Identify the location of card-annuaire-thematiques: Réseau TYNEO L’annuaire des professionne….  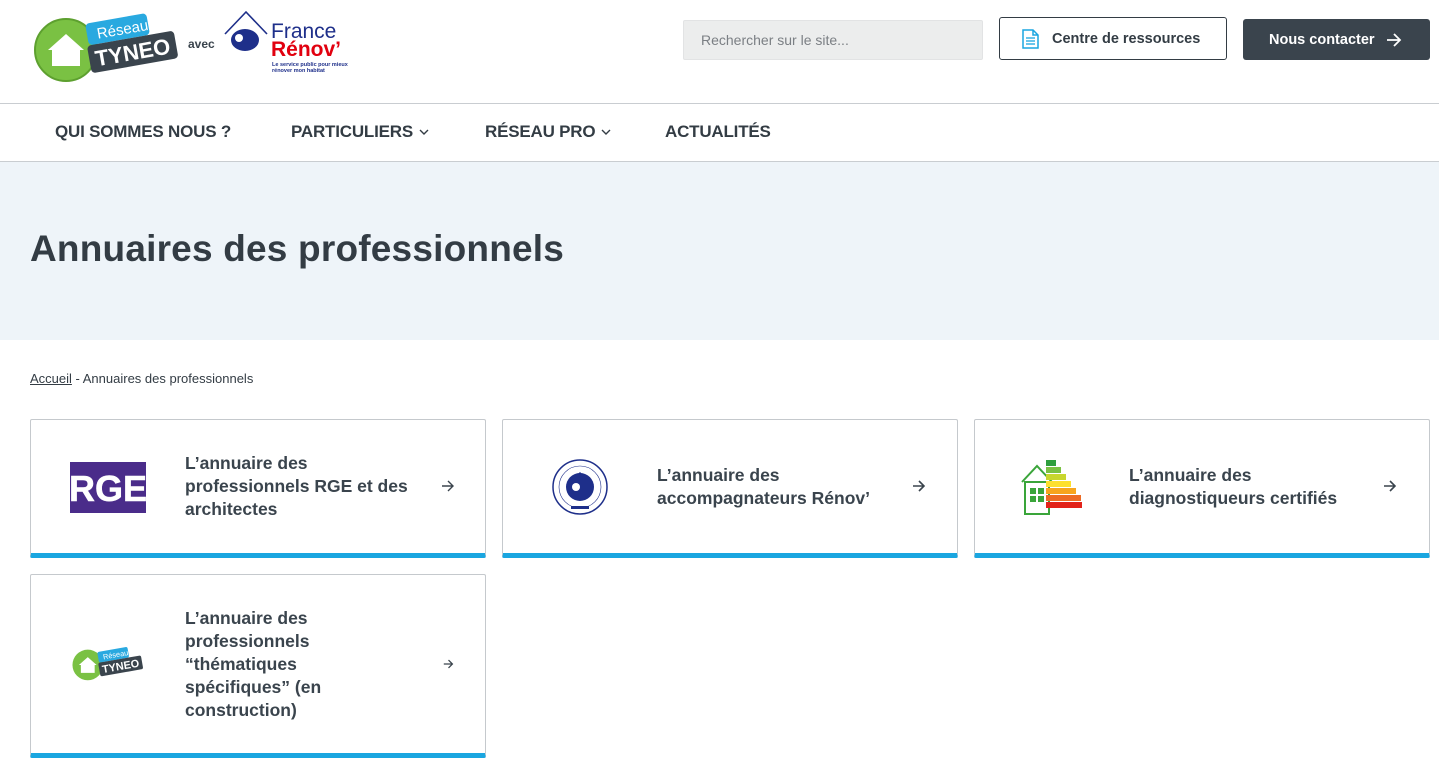
(258, 666).